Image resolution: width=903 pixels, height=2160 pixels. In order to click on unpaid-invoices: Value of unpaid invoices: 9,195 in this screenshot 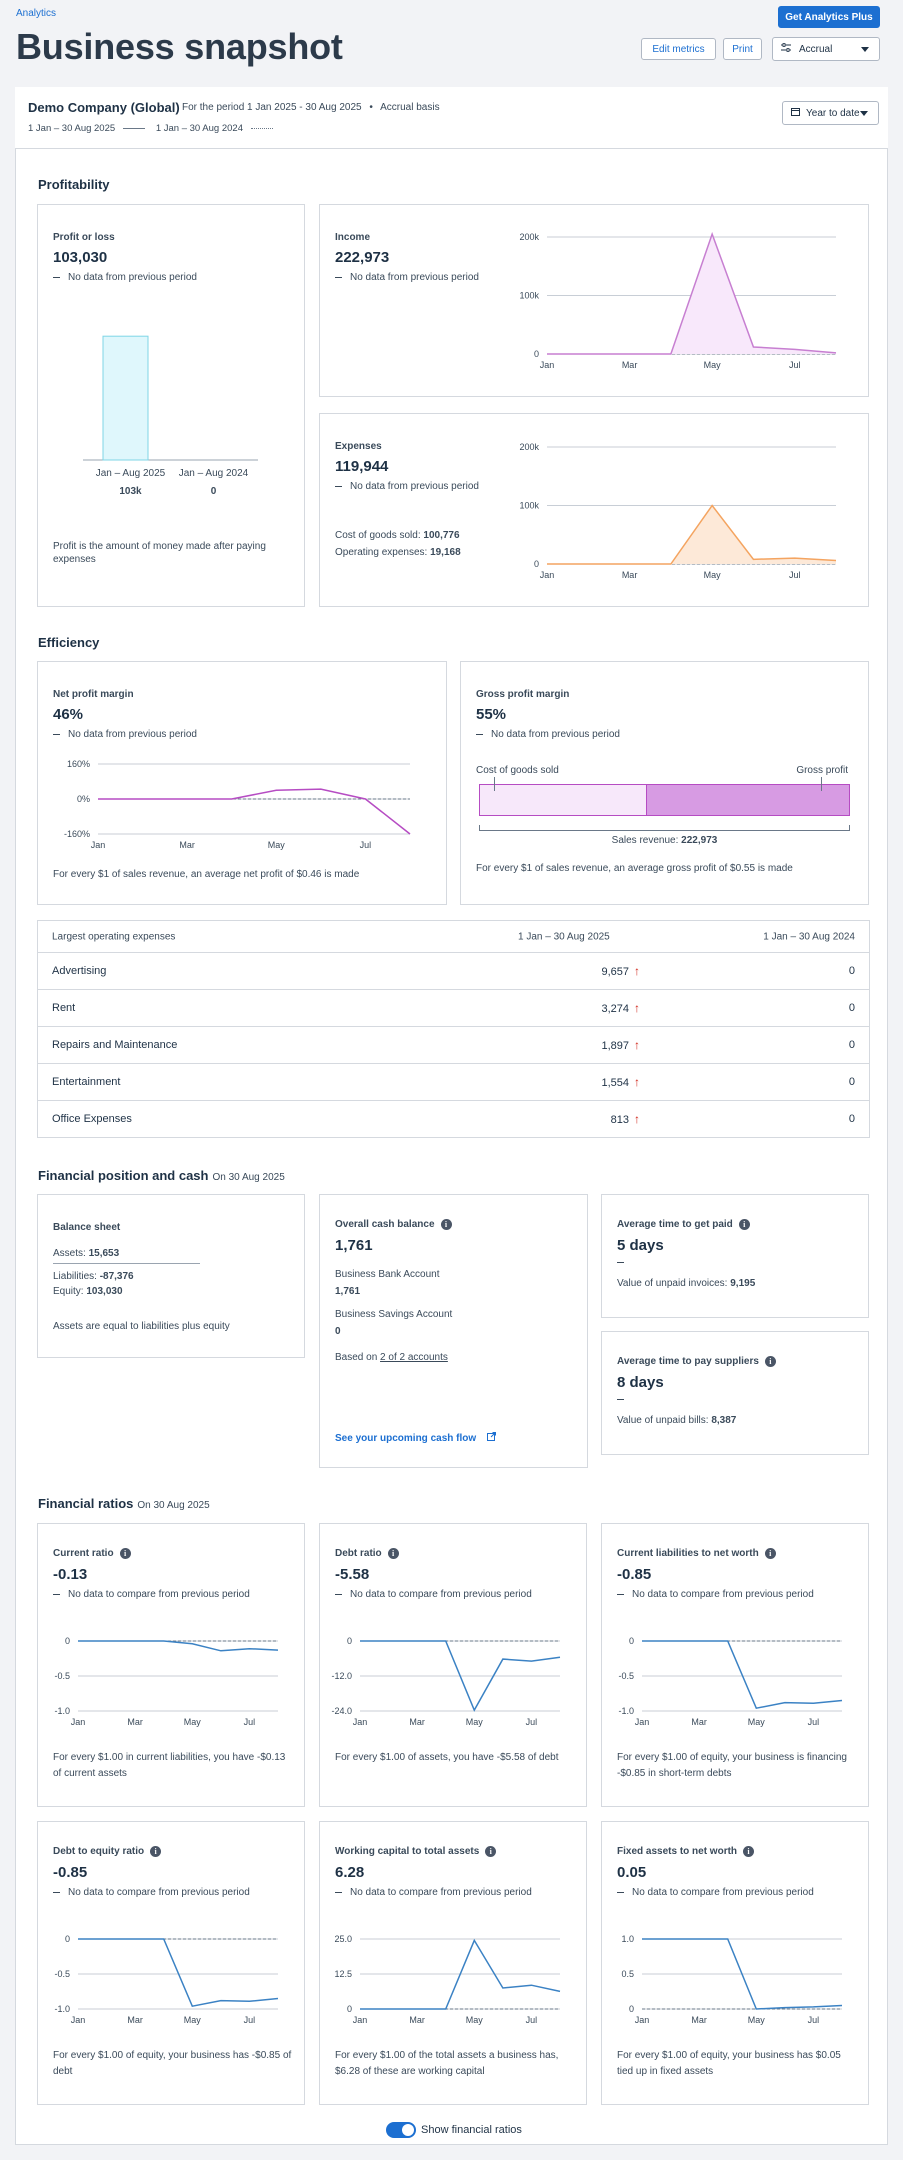, I will do `click(686, 1283)`.